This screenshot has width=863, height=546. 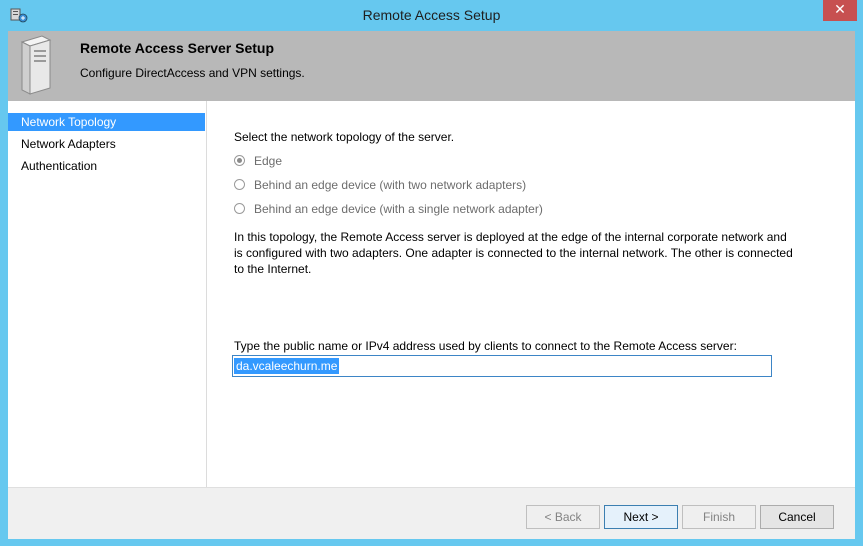 I want to click on public-address-input: da.vcaleechurn.me, so click(x=502, y=366).